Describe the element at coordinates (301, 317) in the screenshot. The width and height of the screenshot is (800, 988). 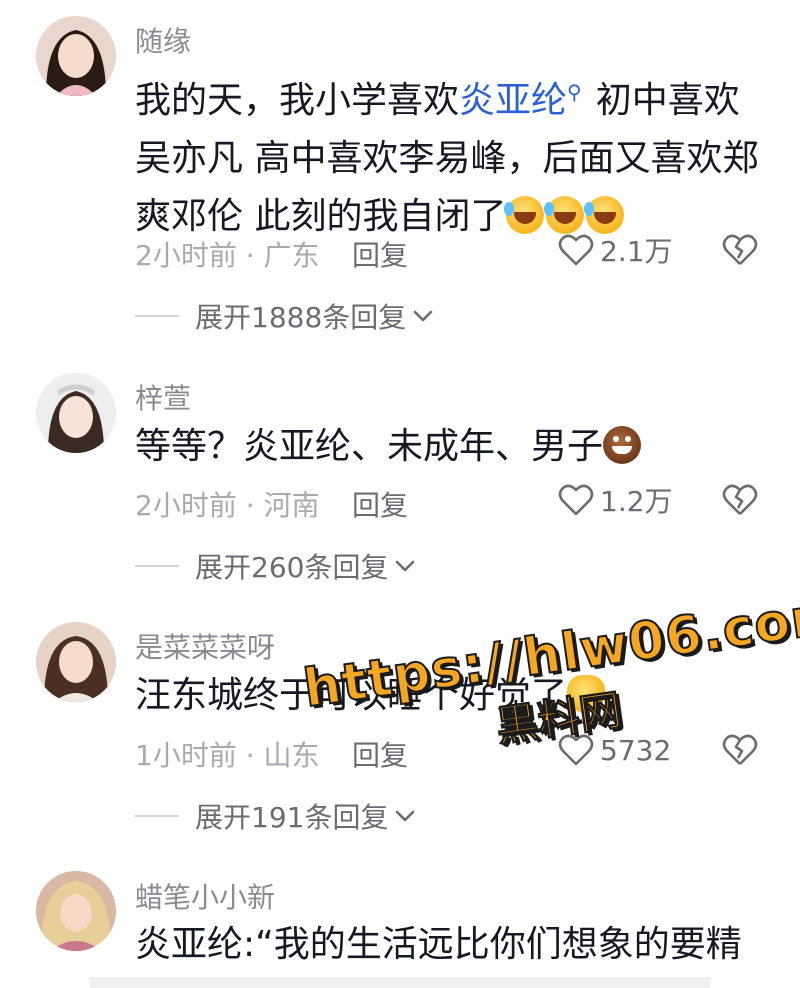
I see `expand-replies-label: 展开1888条回复` at that location.